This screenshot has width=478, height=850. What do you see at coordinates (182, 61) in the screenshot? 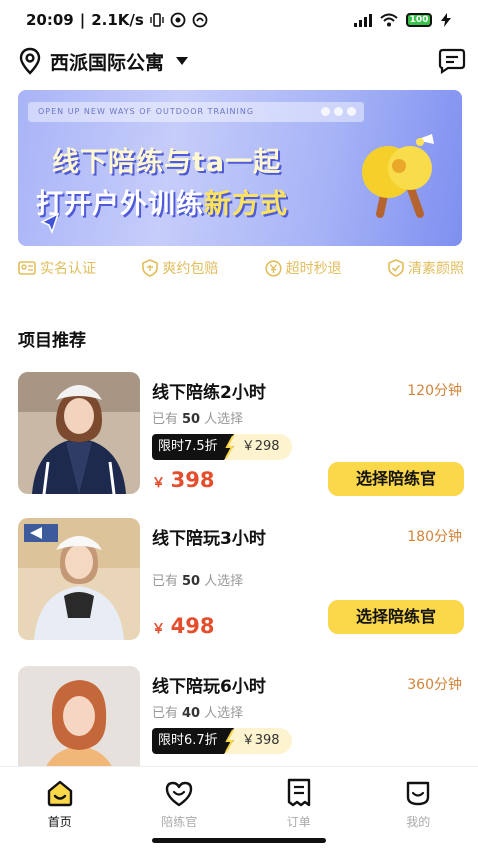
I see `chevron-down-icon` at bounding box center [182, 61].